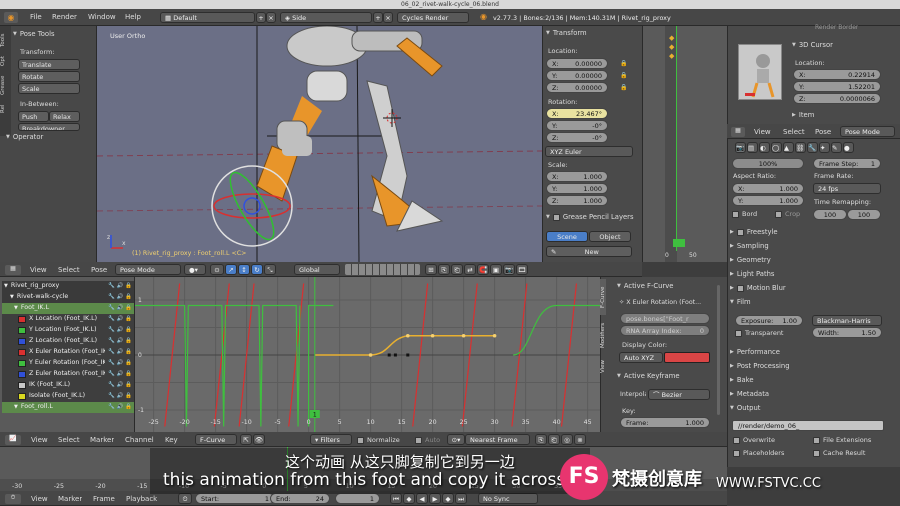 The width and height of the screenshot is (900, 506). What do you see at coordinates (257, 269) in the screenshot?
I see `rotate-manip-icon: ↻` at bounding box center [257, 269].